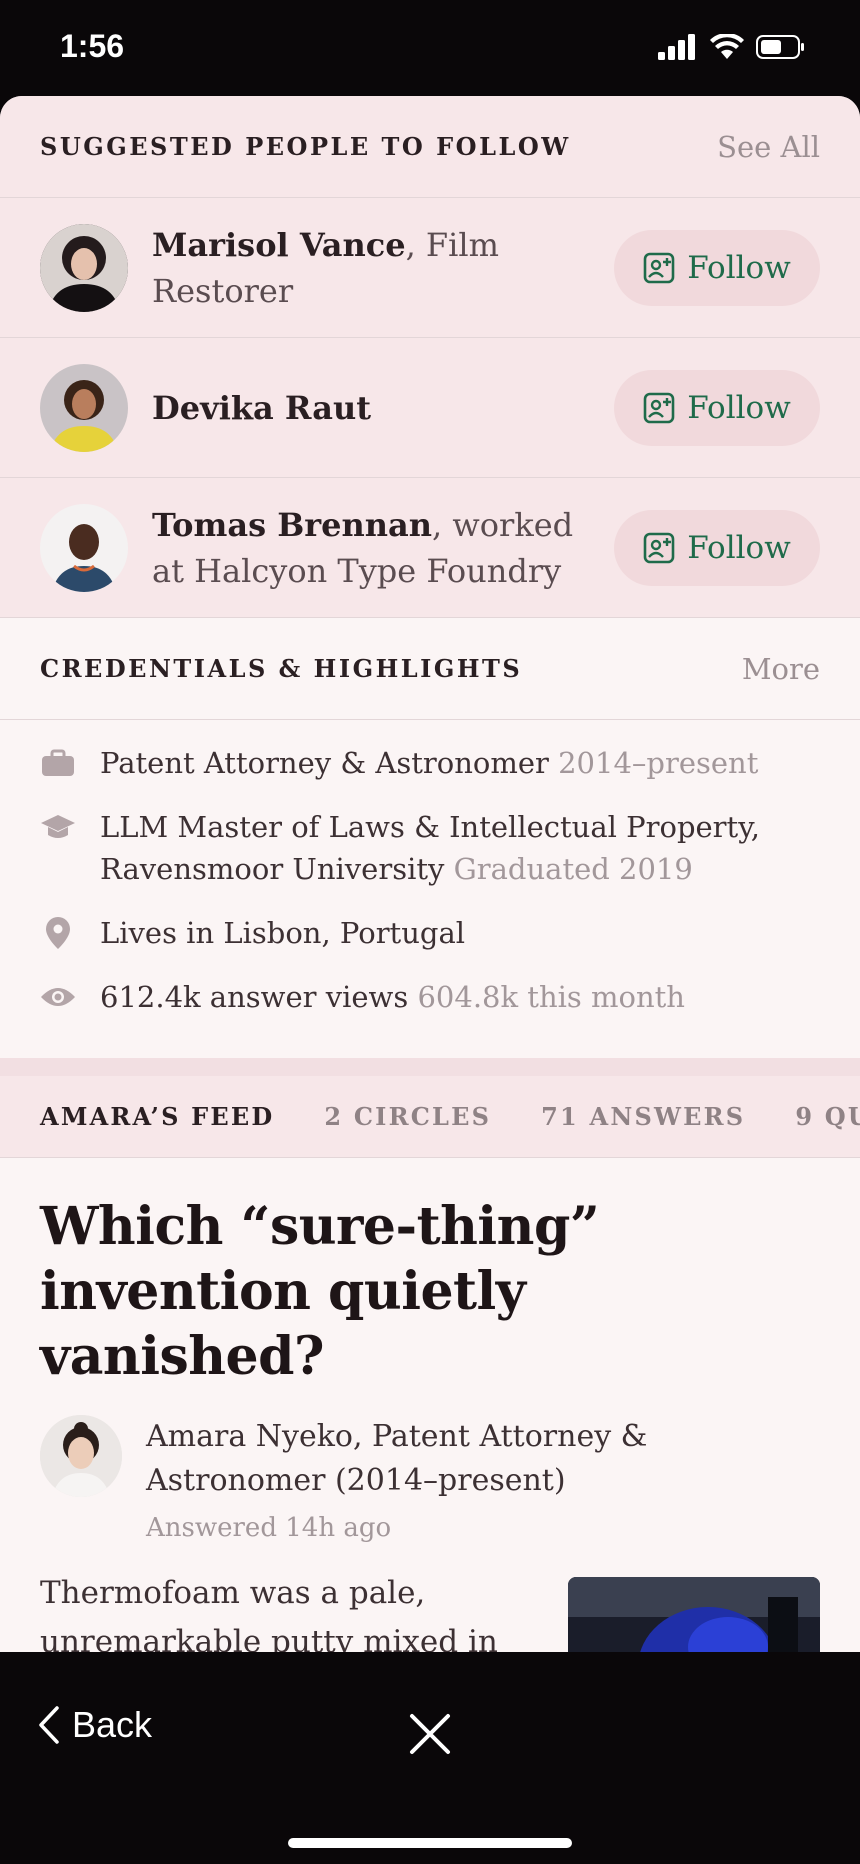 Image resolution: width=860 pixels, height=1864 pixels. I want to click on credential-text: Lives in Lisbon, Portugal, so click(283, 933).